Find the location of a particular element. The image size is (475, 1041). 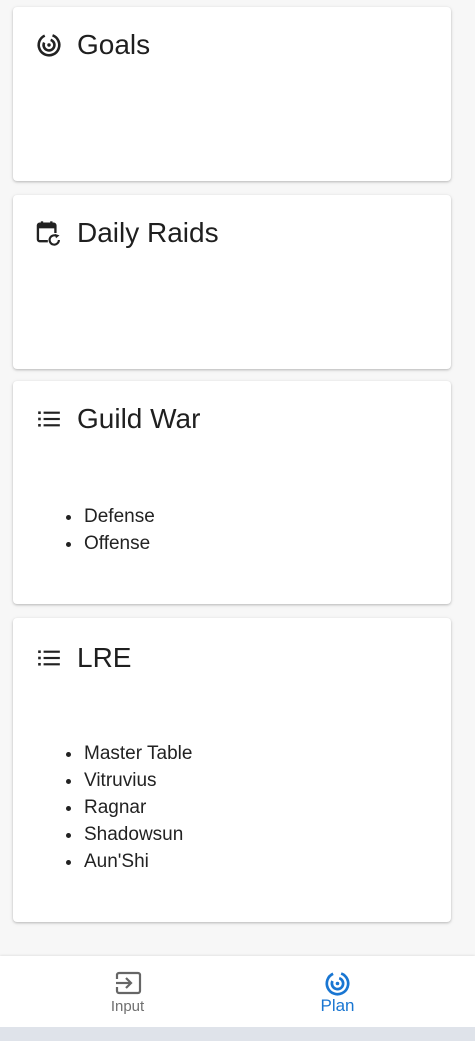

calendar-refresh-icon is located at coordinates (49, 233).